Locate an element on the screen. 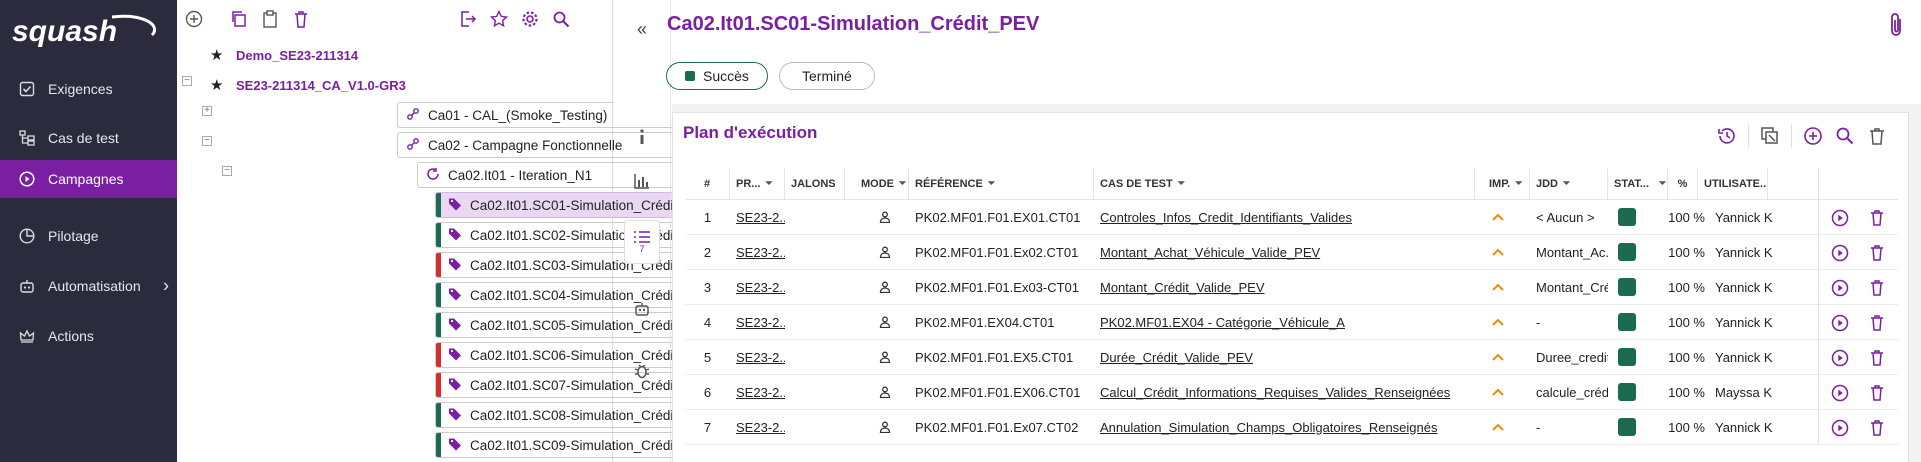  tree-project-node: ★ Demo_SE23-211314 is located at coordinates (284, 55).